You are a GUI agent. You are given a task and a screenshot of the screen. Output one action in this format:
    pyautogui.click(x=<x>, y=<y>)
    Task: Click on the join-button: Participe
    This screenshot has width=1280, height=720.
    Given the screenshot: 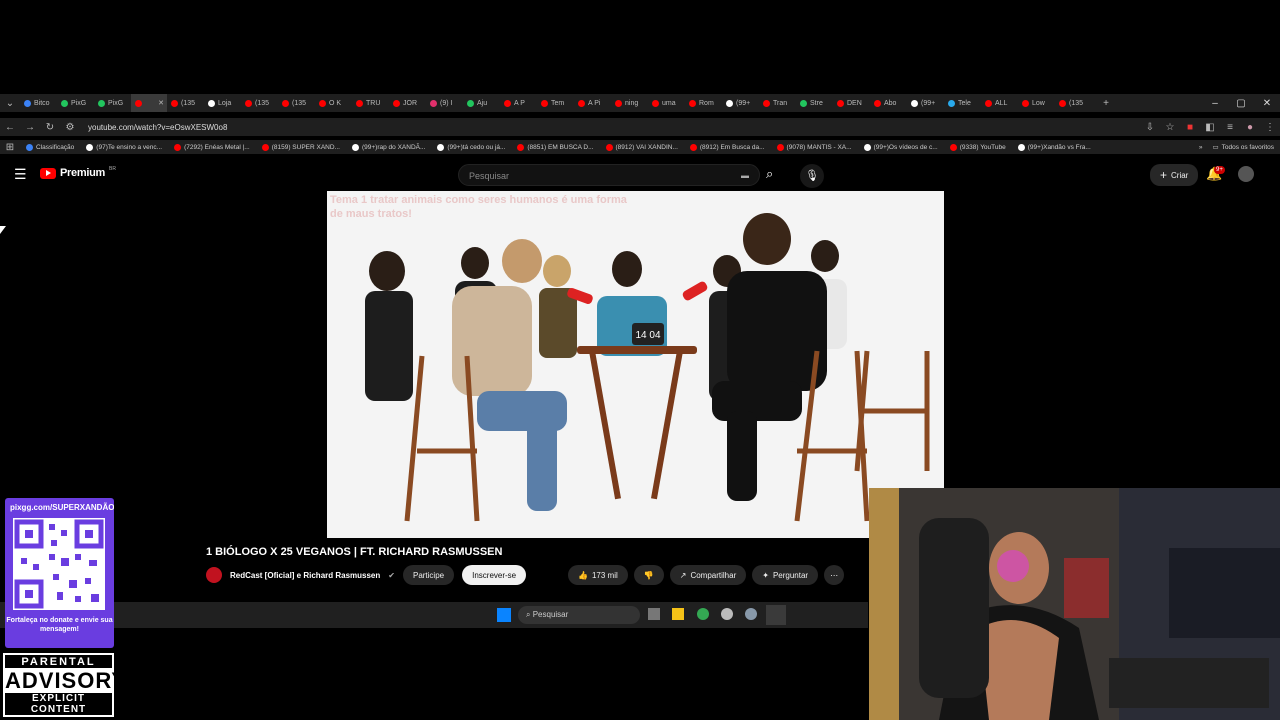 What is the action you would take?
    pyautogui.click(x=428, y=575)
    